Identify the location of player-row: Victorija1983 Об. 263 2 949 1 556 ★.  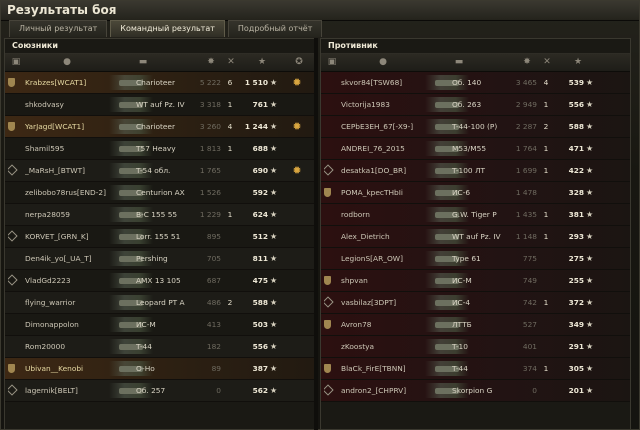
(475, 105).